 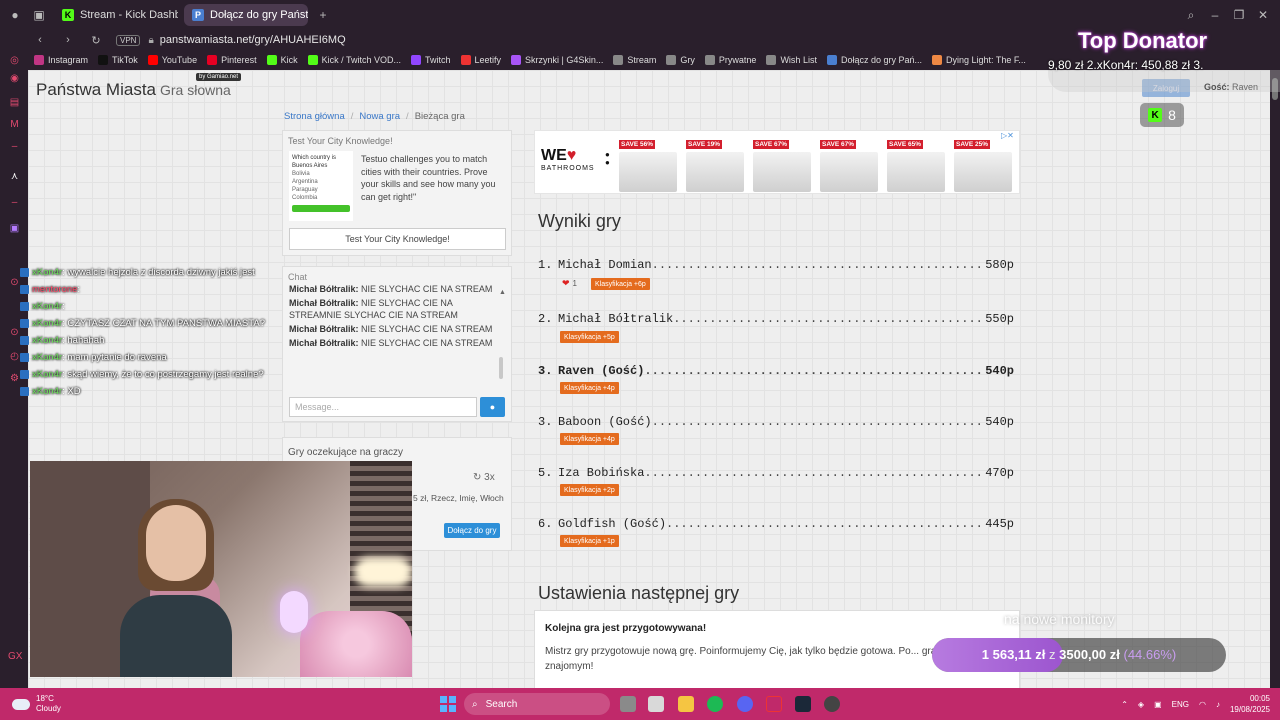 What do you see at coordinates (849, 172) in the screenshot?
I see `product-image` at bounding box center [849, 172].